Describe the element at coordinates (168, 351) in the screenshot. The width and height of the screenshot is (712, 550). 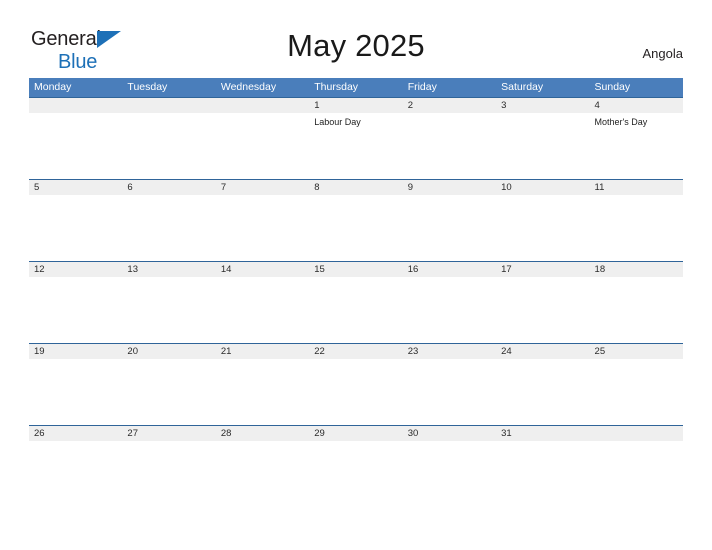
I see `day-number: 20` at that location.